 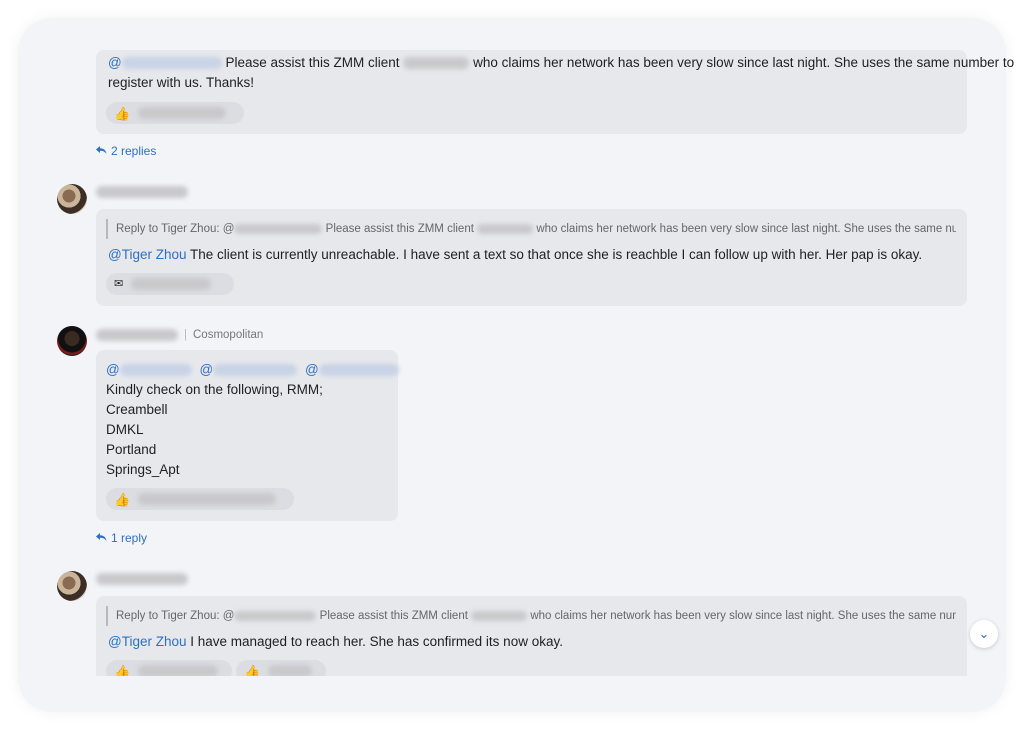 What do you see at coordinates (137, 409) in the screenshot?
I see `message-line: Creambell` at bounding box center [137, 409].